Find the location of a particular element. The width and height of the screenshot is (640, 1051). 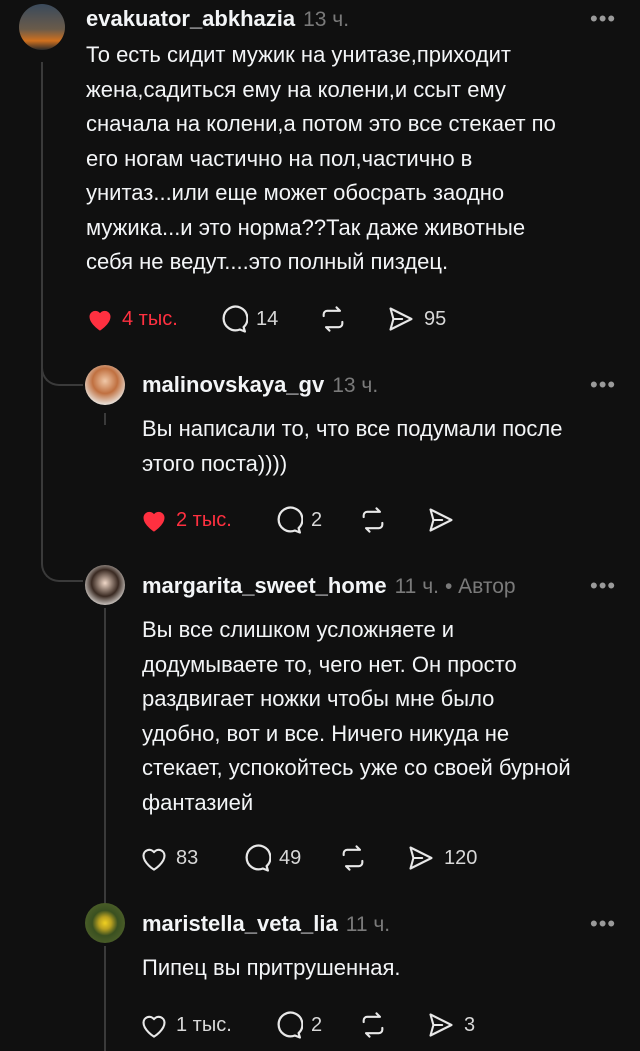

action-bar: 4 тыс. 14 95 is located at coordinates (336, 319).